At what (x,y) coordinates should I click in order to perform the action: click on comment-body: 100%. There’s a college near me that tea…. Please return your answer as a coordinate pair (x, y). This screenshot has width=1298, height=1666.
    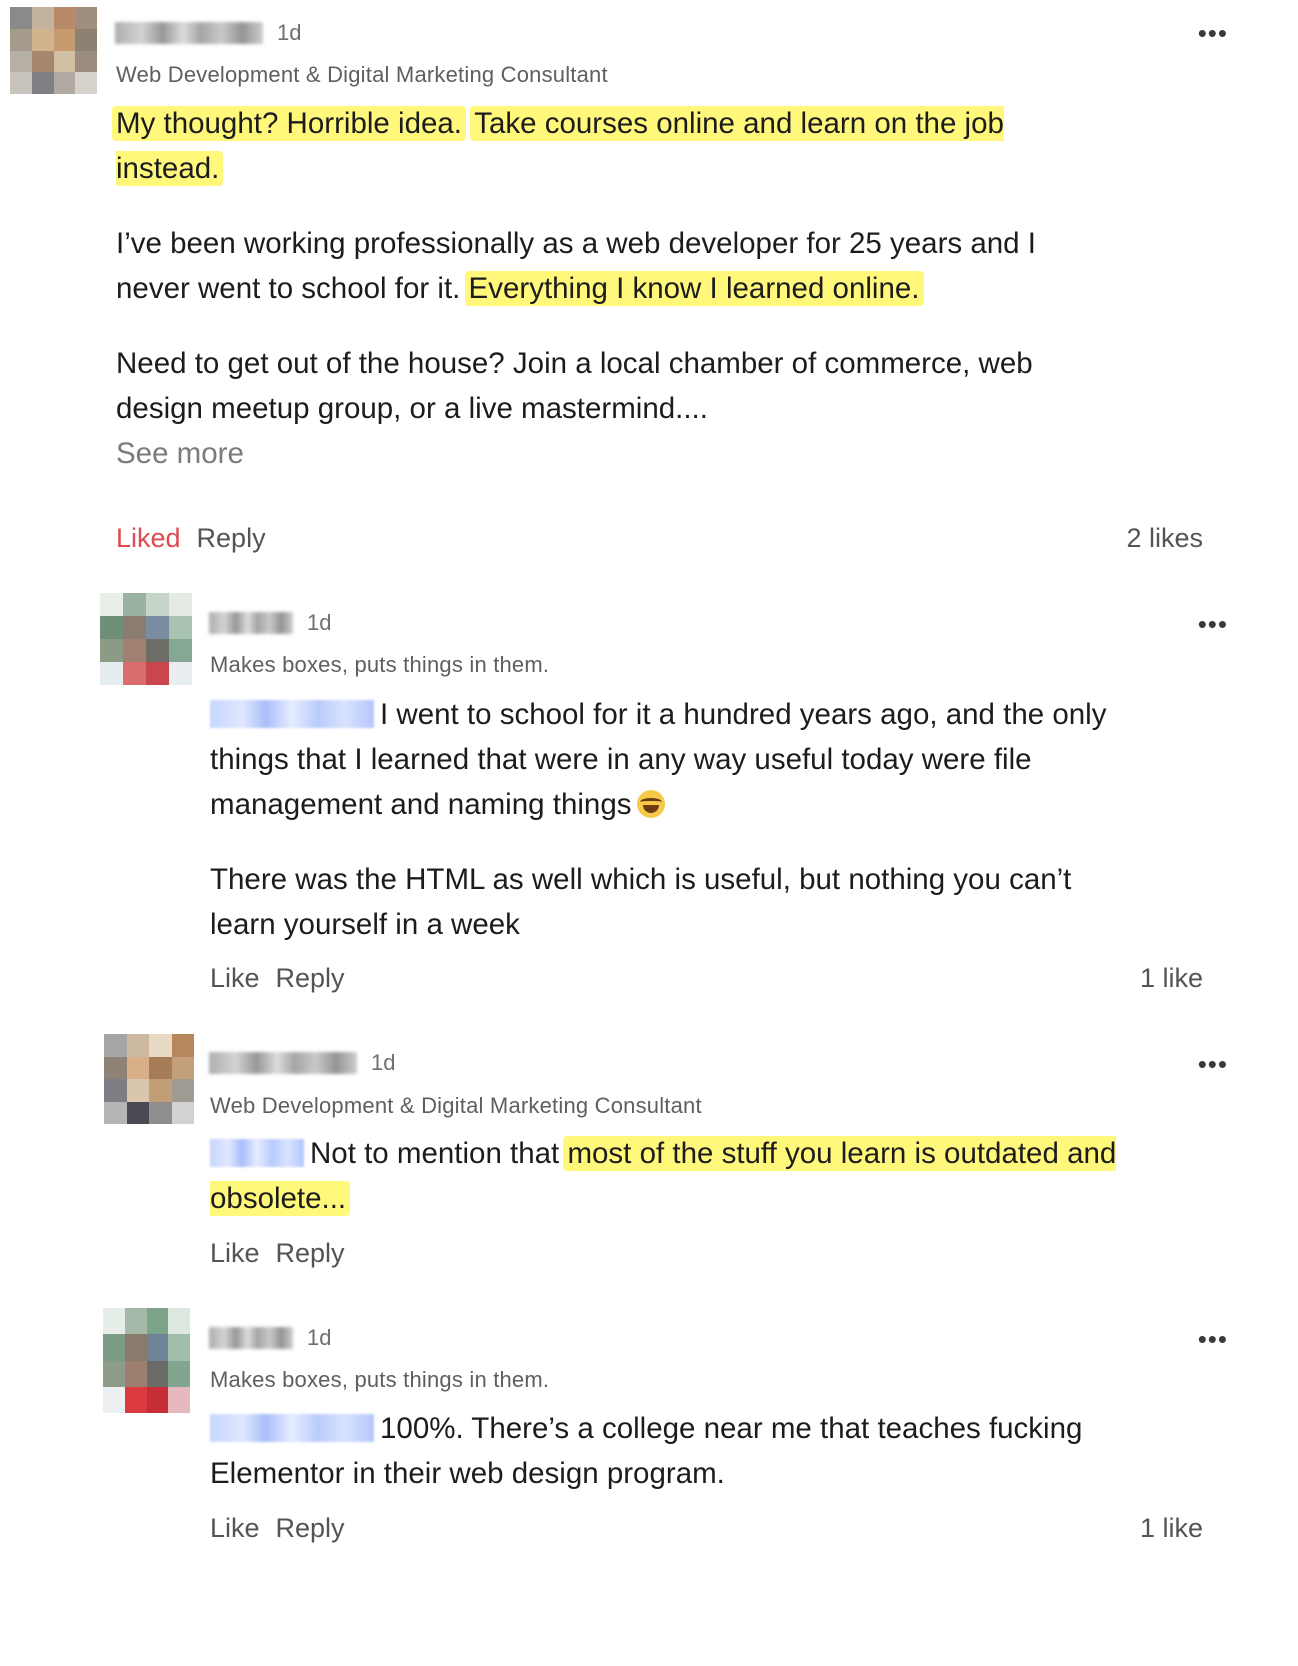
    Looking at the image, I should click on (670, 1451).